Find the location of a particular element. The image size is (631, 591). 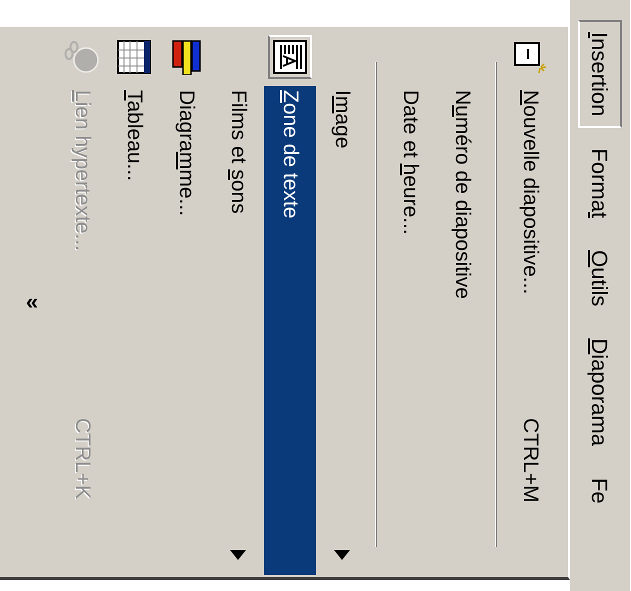

menu-item: Films et sons is located at coordinates (238, 330).